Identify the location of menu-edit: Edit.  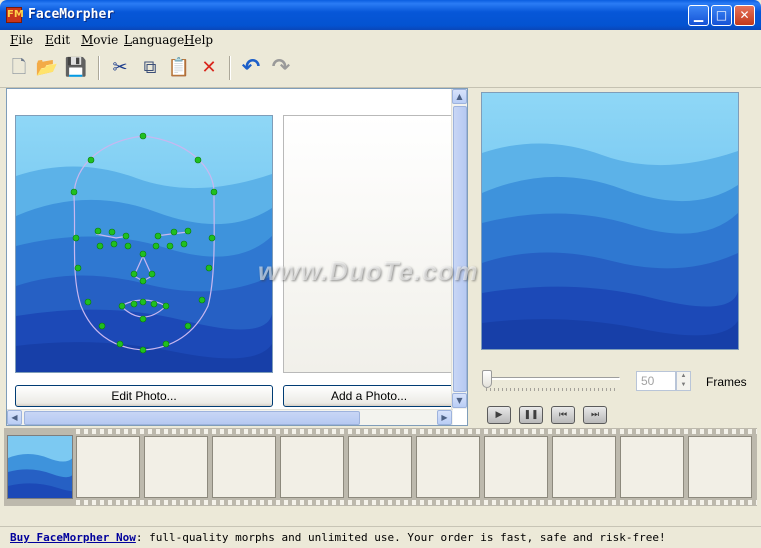
(57, 40).